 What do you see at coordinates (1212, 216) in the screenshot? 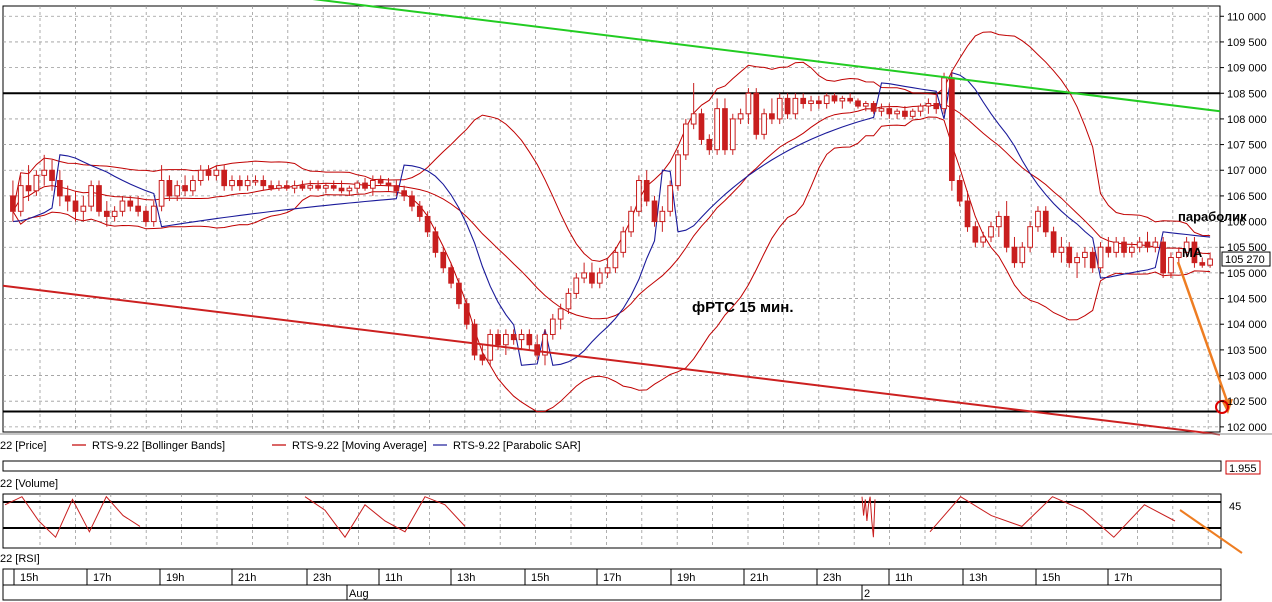
I see `sar-annotation: параболик` at bounding box center [1212, 216].